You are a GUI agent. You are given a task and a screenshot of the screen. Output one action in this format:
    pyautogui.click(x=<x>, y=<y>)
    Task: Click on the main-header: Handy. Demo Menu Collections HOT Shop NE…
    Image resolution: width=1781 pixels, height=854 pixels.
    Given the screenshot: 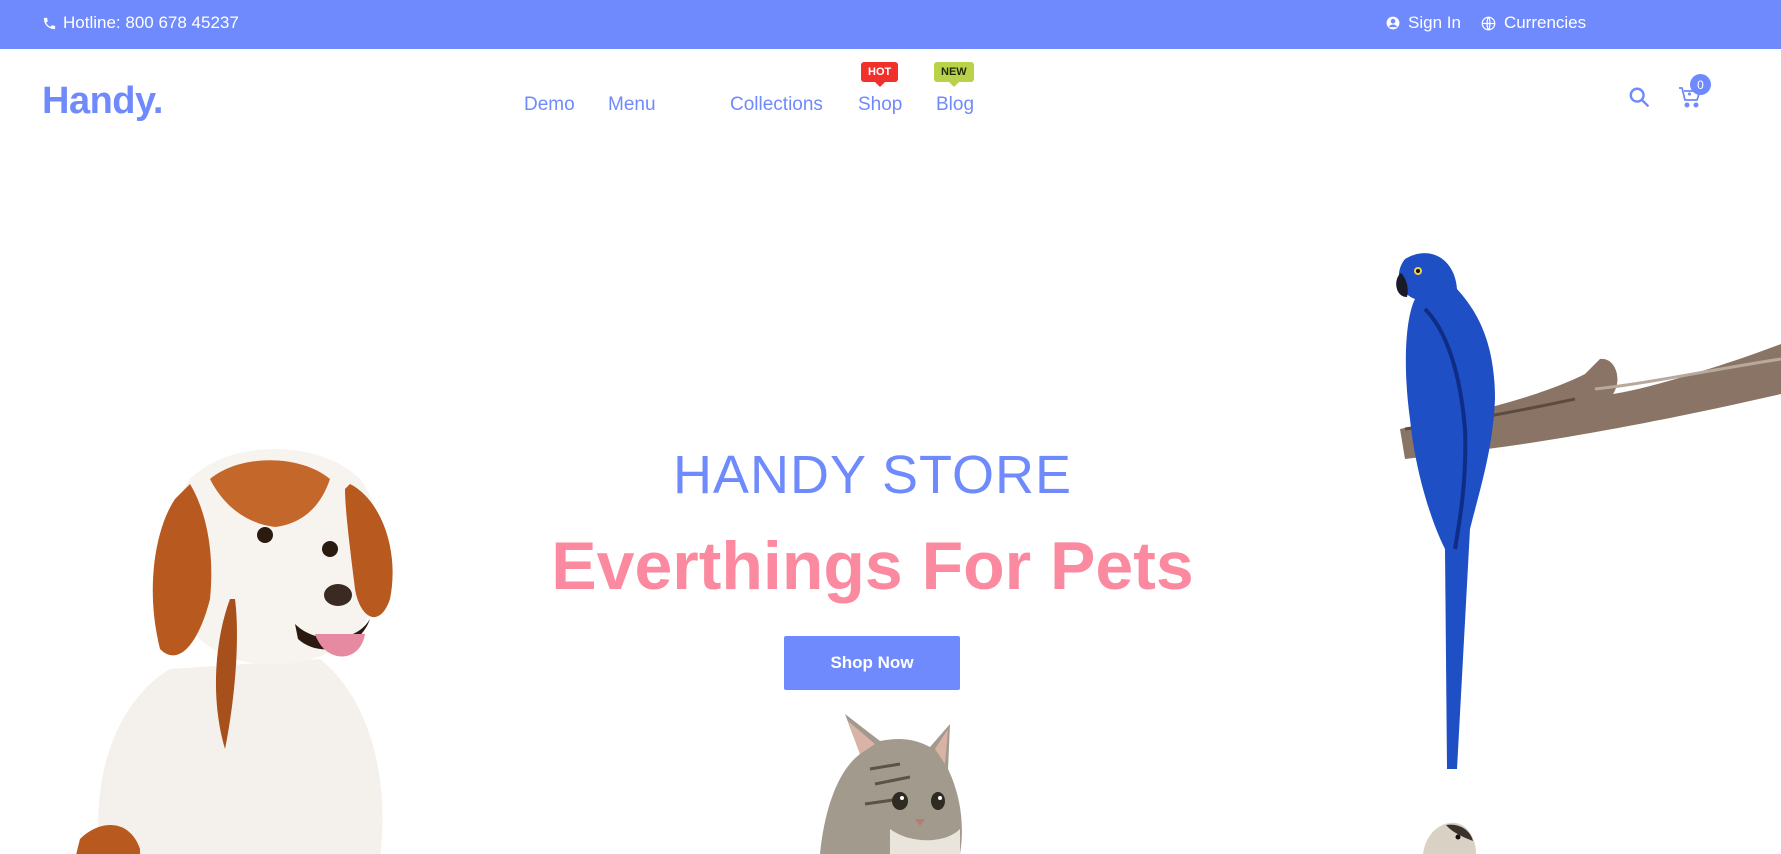 What is the action you would take?
    pyautogui.click(x=890, y=94)
    